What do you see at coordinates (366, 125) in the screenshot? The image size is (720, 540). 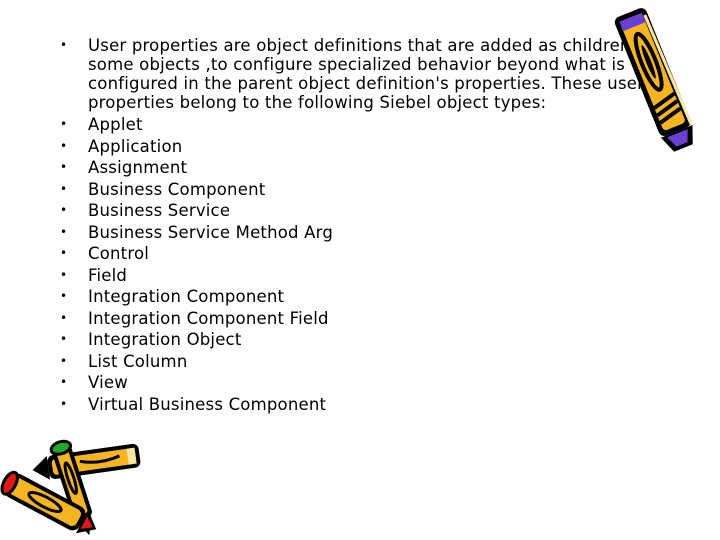 I see `list-item: • Applet` at bounding box center [366, 125].